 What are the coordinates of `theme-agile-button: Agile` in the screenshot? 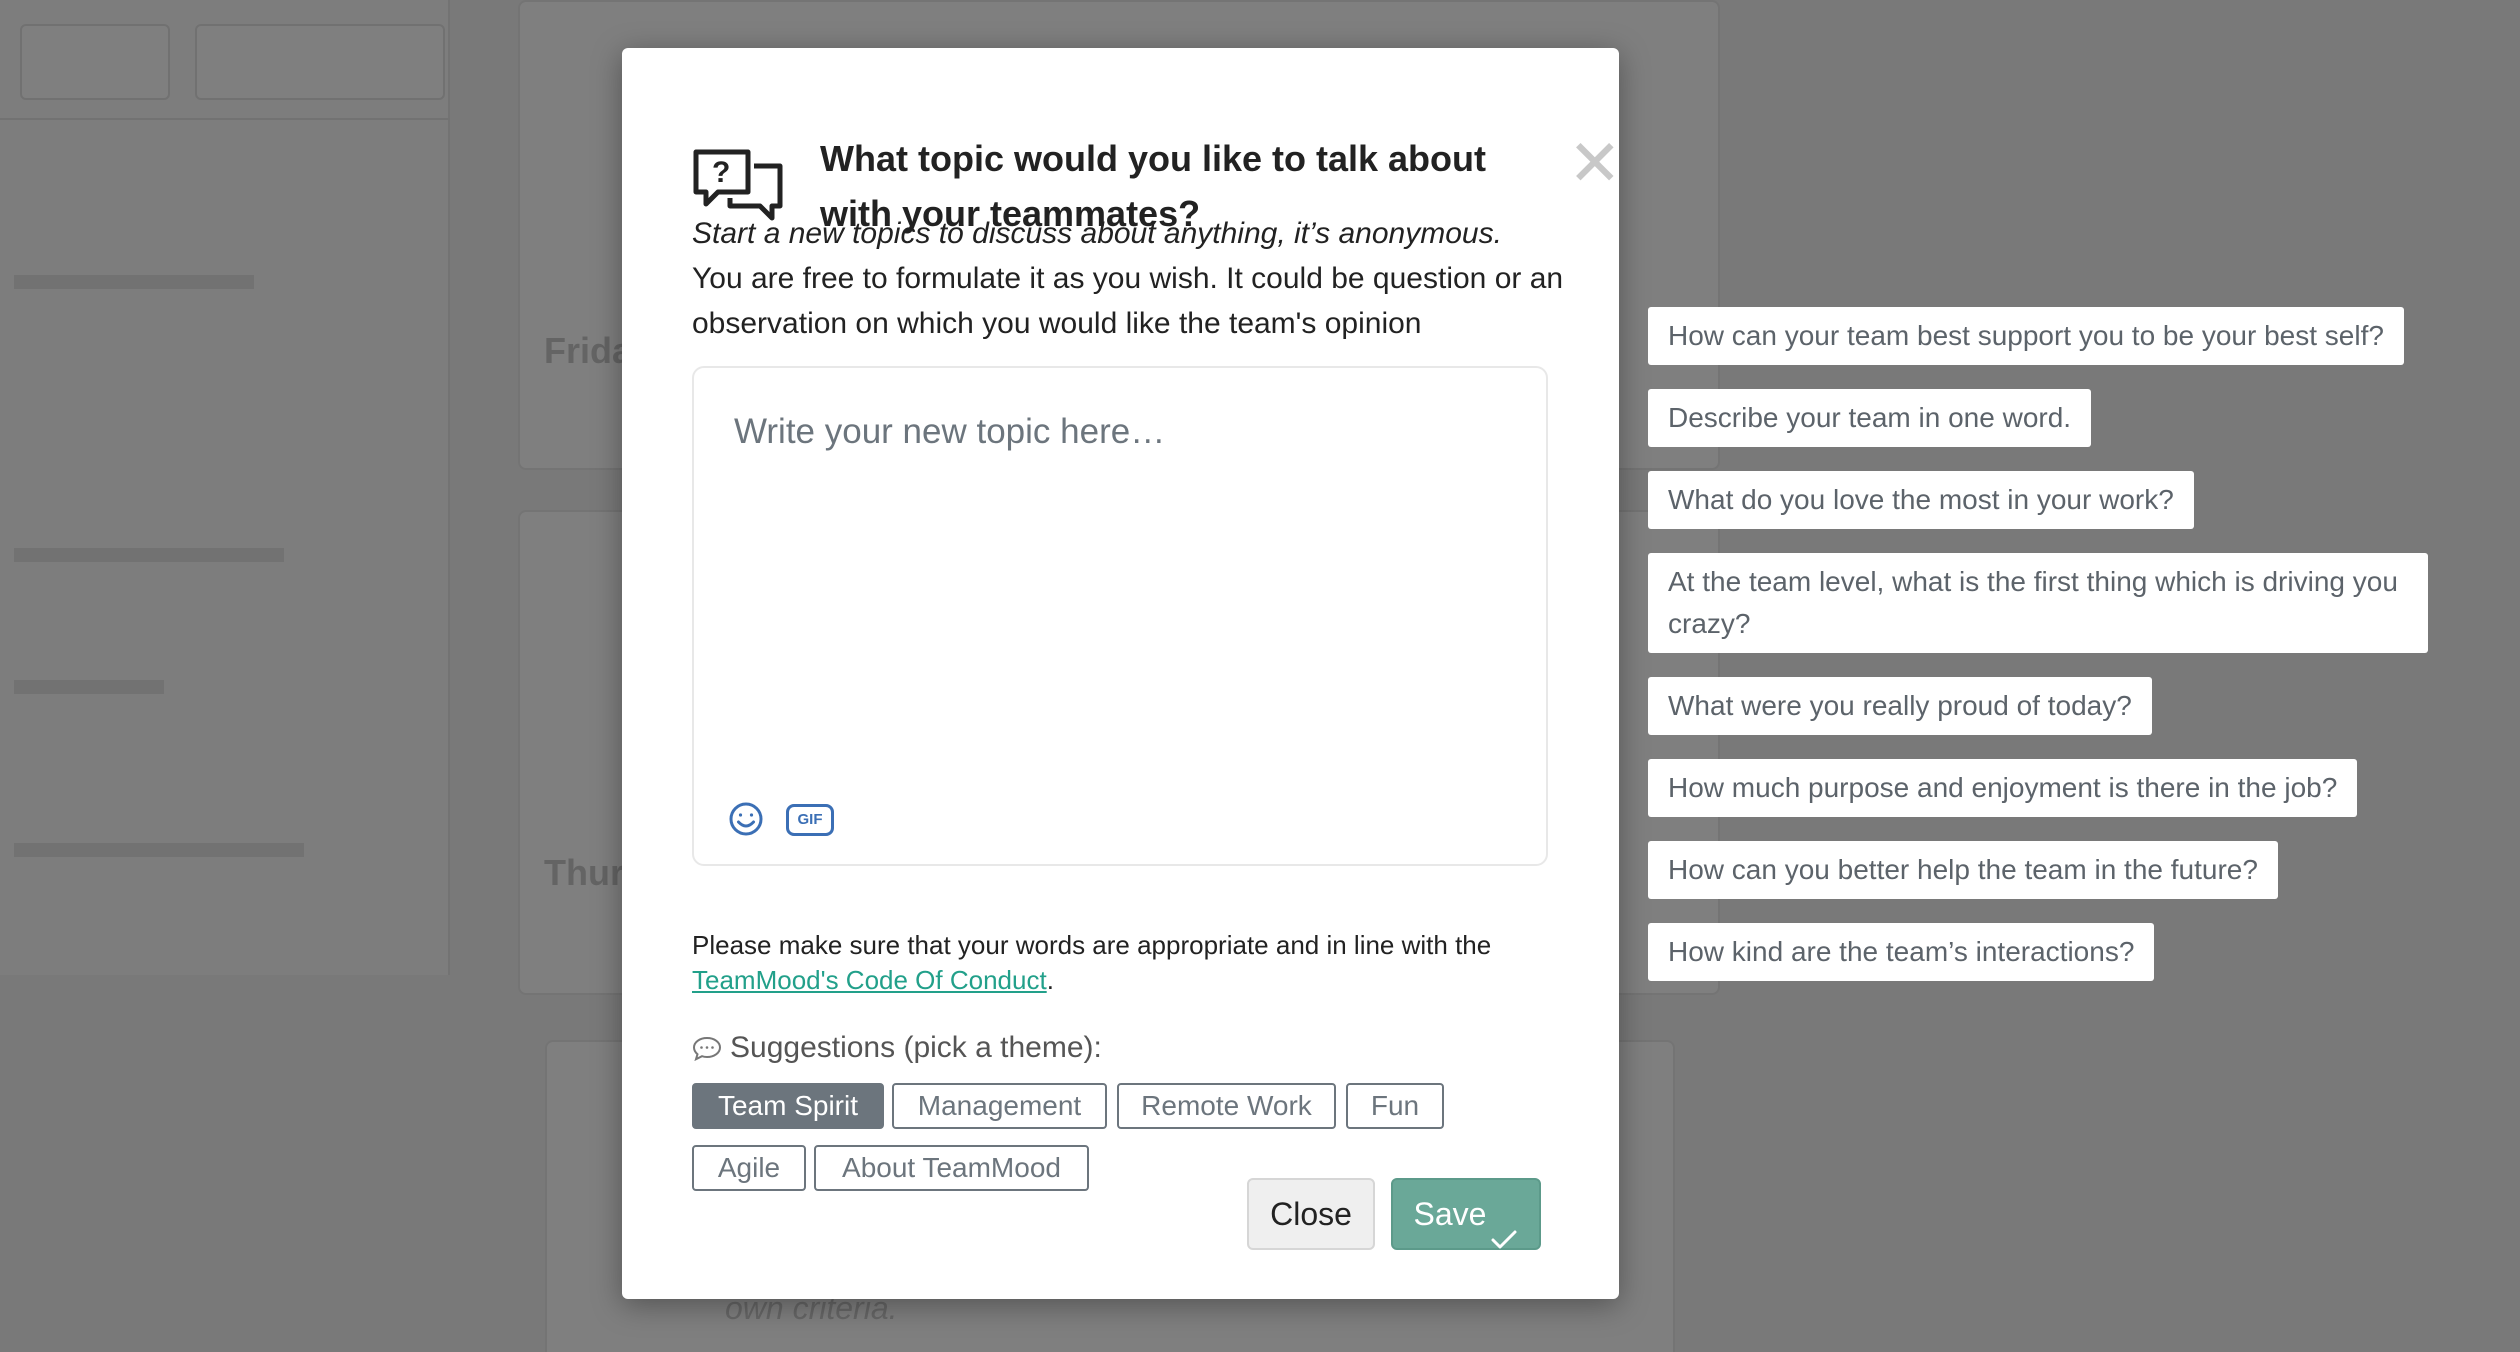 It's located at (749, 1168).